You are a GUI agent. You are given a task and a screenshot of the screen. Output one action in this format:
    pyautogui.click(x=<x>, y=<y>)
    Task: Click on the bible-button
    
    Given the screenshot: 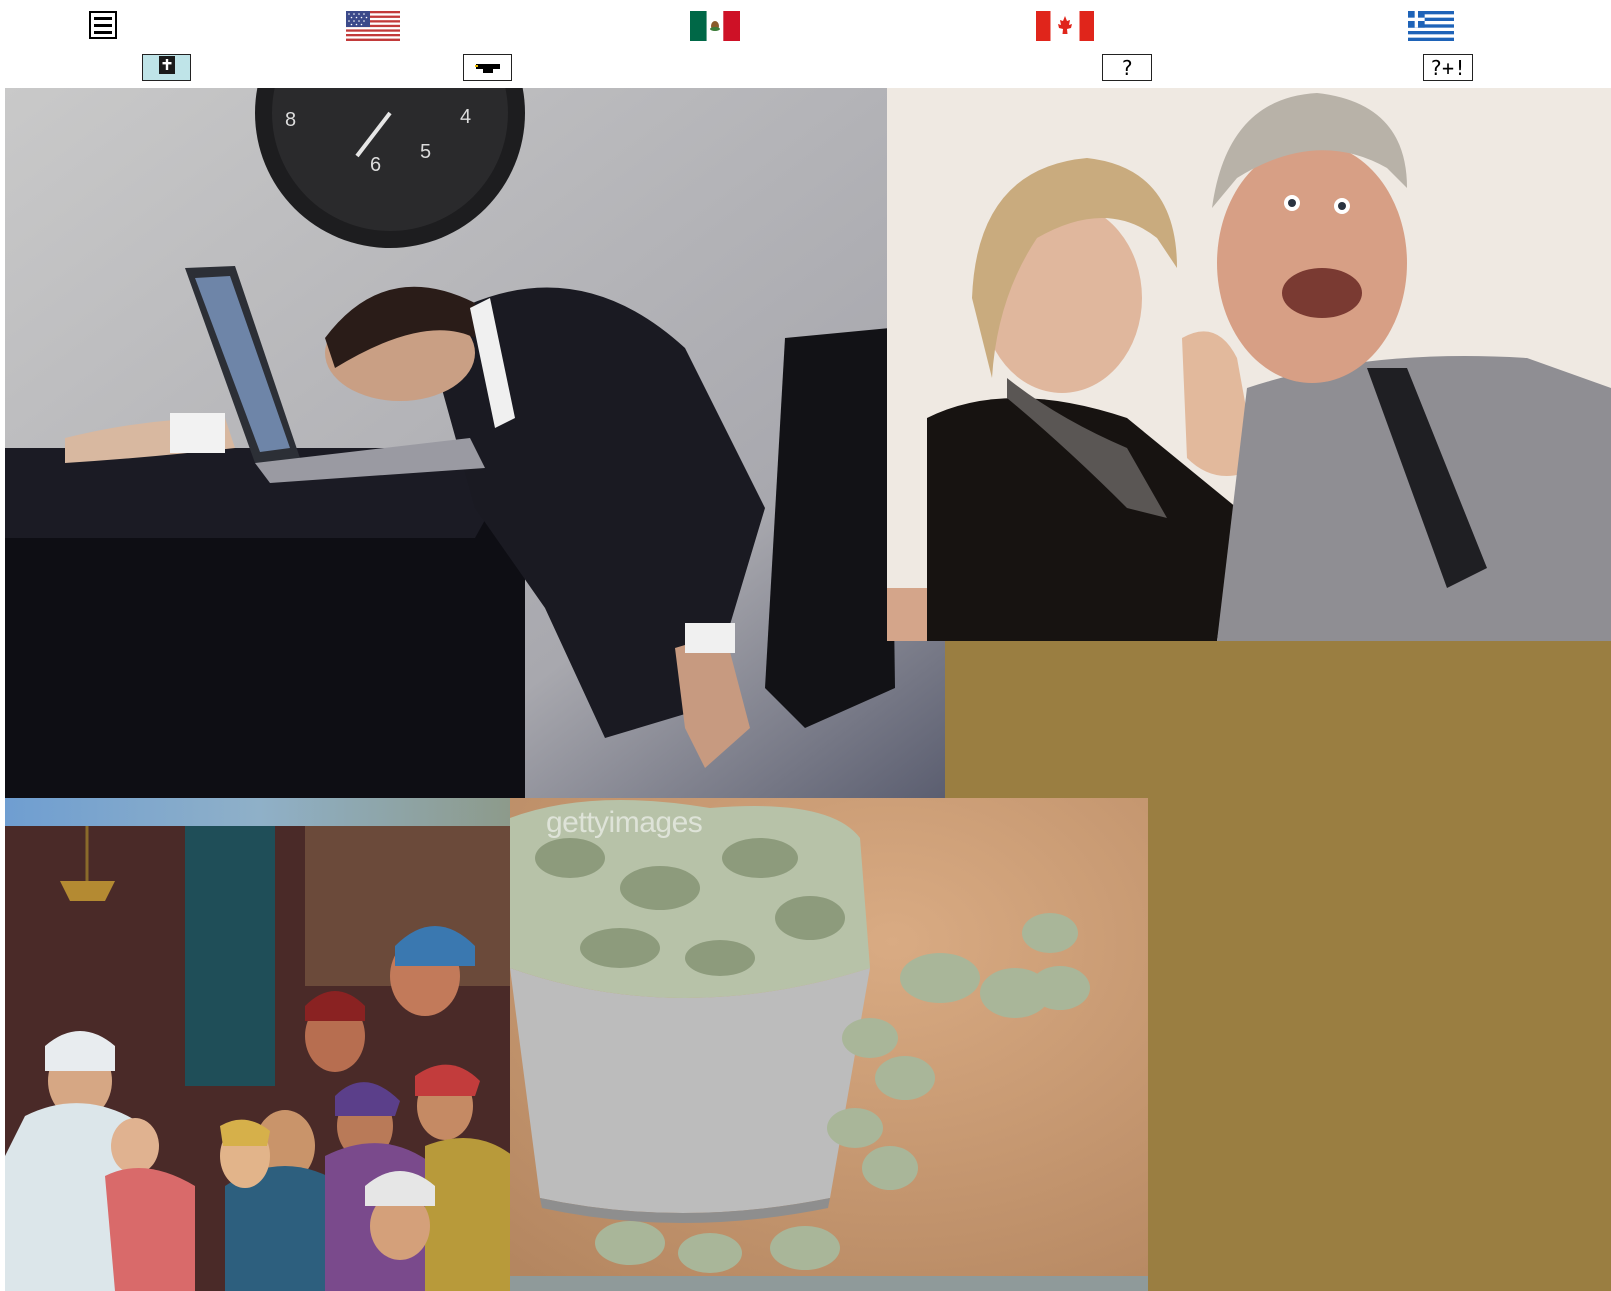 What is the action you would take?
    pyautogui.click(x=166, y=67)
    